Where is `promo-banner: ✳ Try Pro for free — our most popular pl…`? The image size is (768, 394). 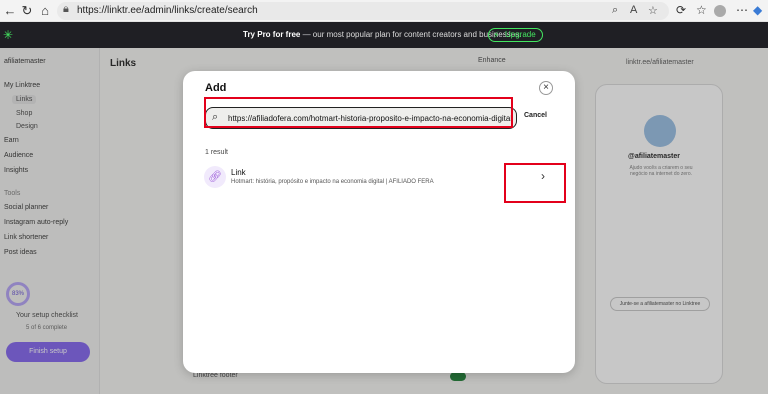
promo-banner: ✳ Try Pro for free — our most popular pl… is located at coordinates (384, 35).